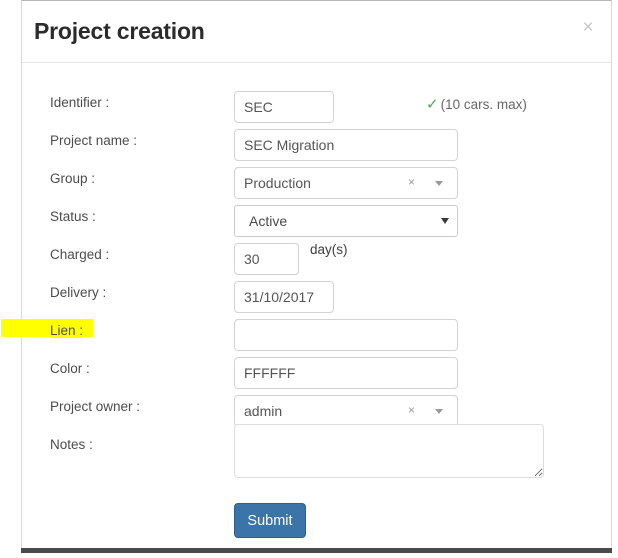  Describe the element at coordinates (95, 406) in the screenshot. I see `label-project-owner: Project owner :` at that location.